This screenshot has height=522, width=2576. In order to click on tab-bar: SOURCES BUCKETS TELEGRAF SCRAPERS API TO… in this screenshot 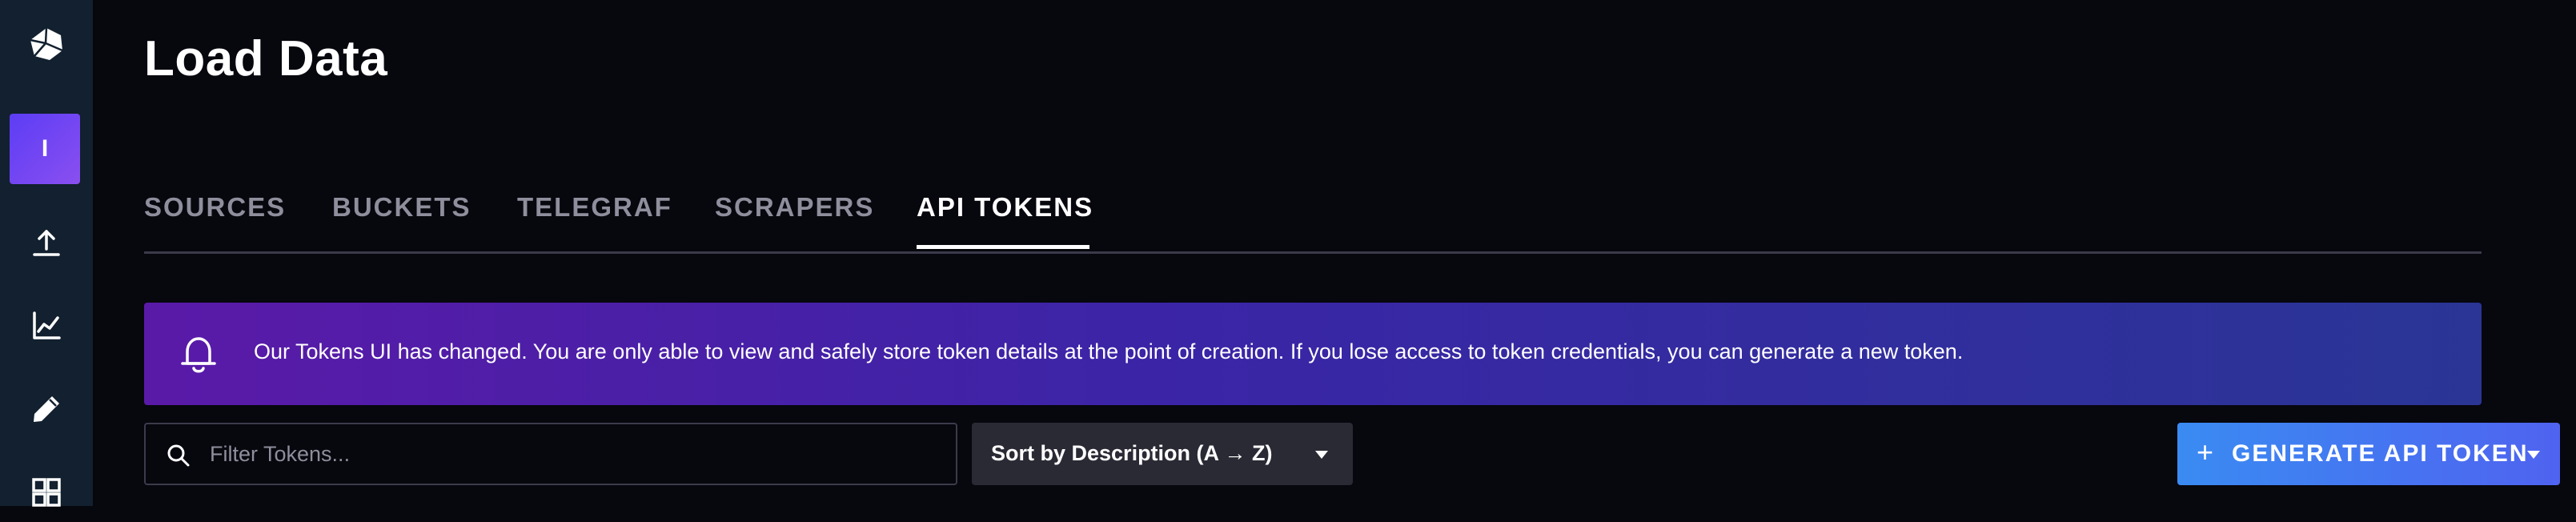, I will do `click(1313, 219)`.